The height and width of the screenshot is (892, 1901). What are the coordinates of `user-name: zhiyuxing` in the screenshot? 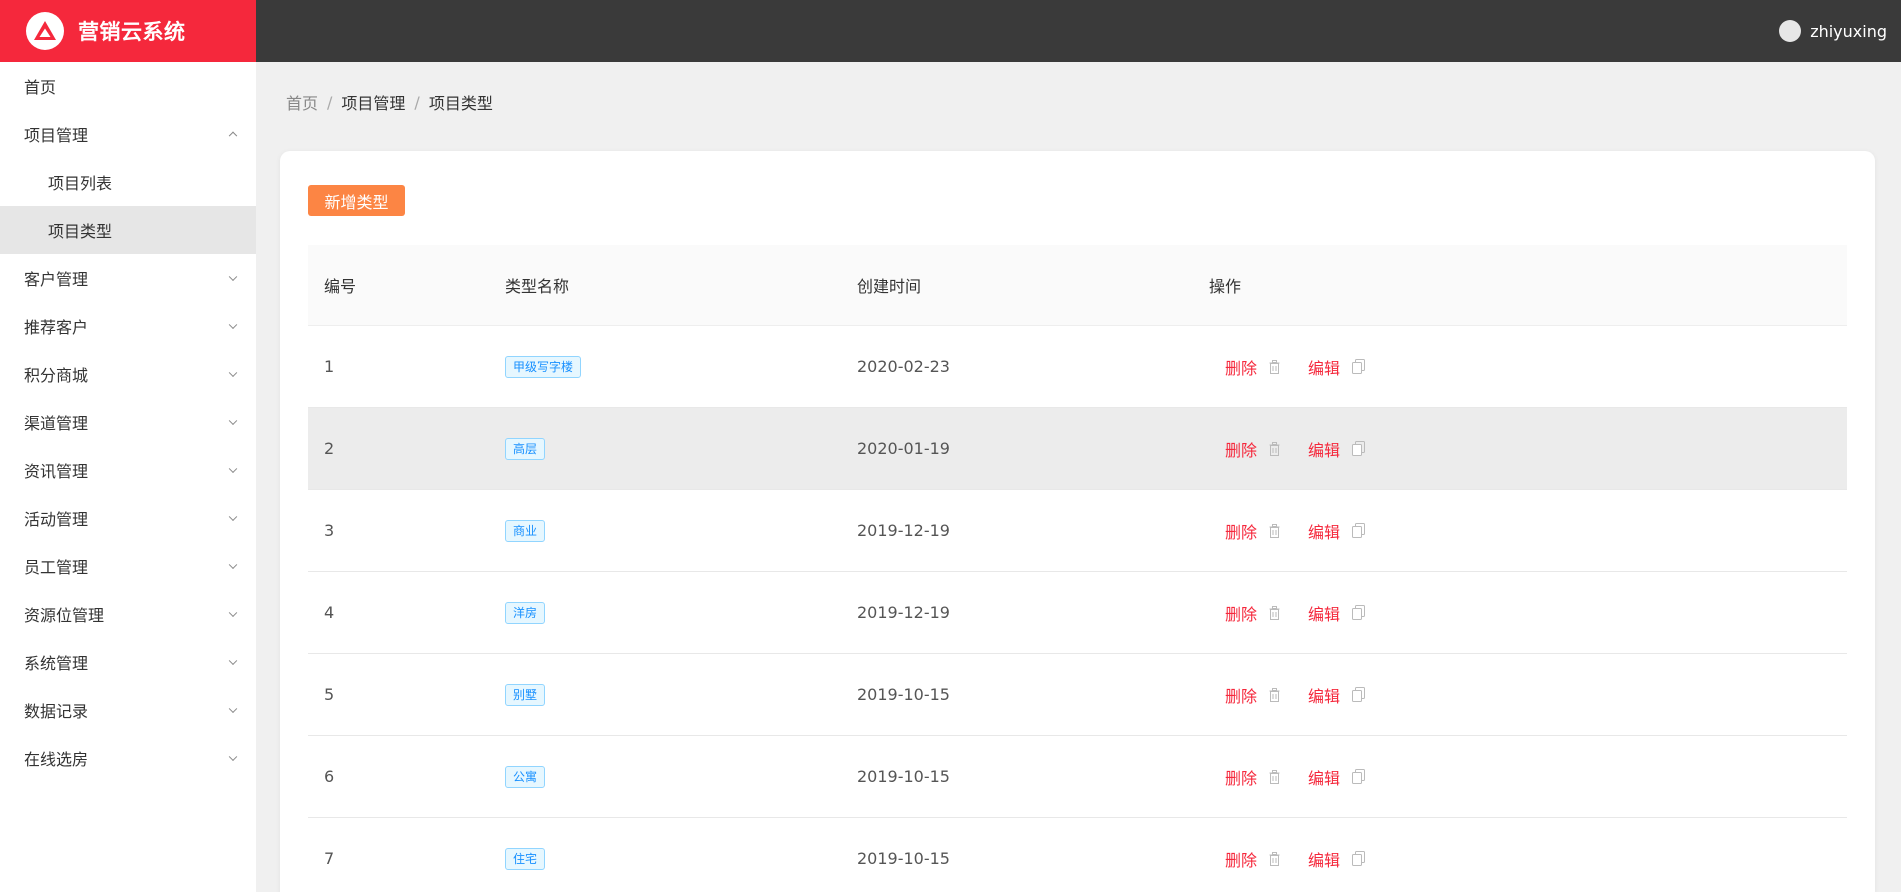 It's located at (1848, 31).